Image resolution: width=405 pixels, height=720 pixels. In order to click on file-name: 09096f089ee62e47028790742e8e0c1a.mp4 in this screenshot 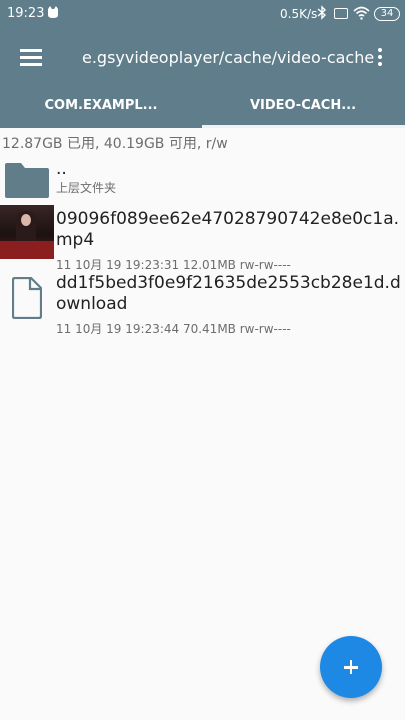, I will do `click(228, 229)`.